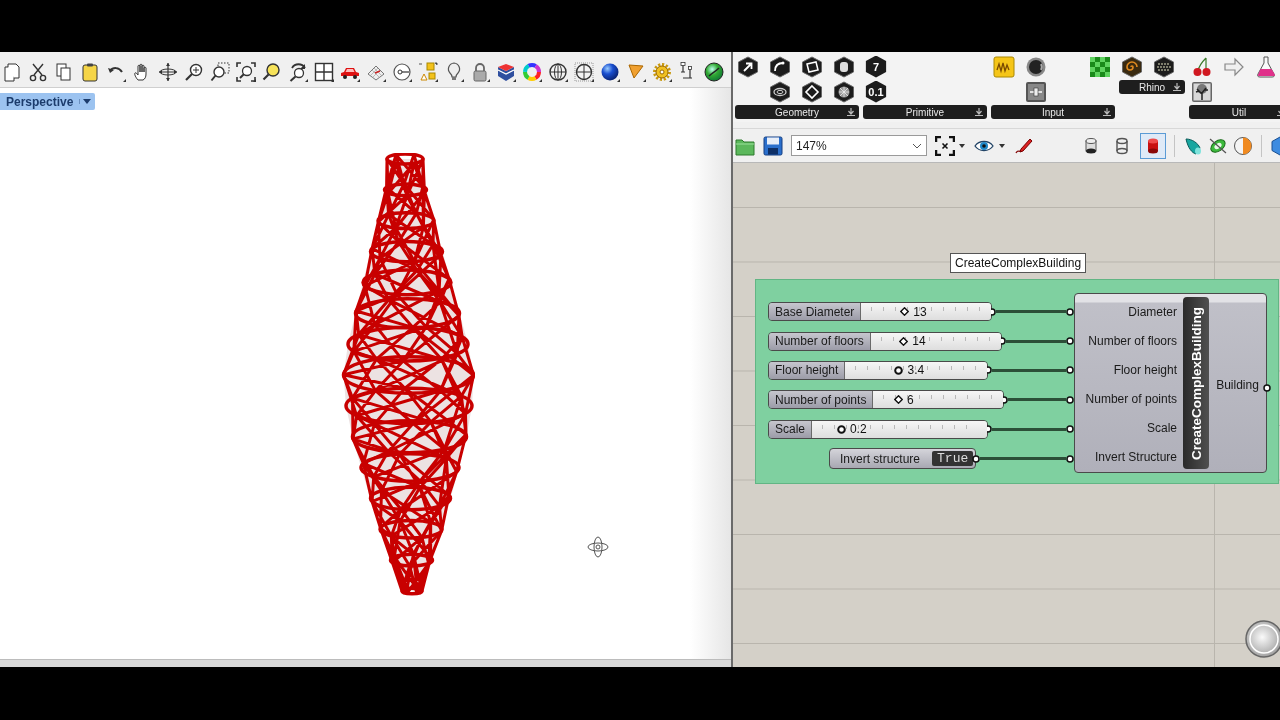 This screenshot has width=1280, height=720. What do you see at coordinates (953, 459) in the screenshot?
I see `toggle-value: True` at bounding box center [953, 459].